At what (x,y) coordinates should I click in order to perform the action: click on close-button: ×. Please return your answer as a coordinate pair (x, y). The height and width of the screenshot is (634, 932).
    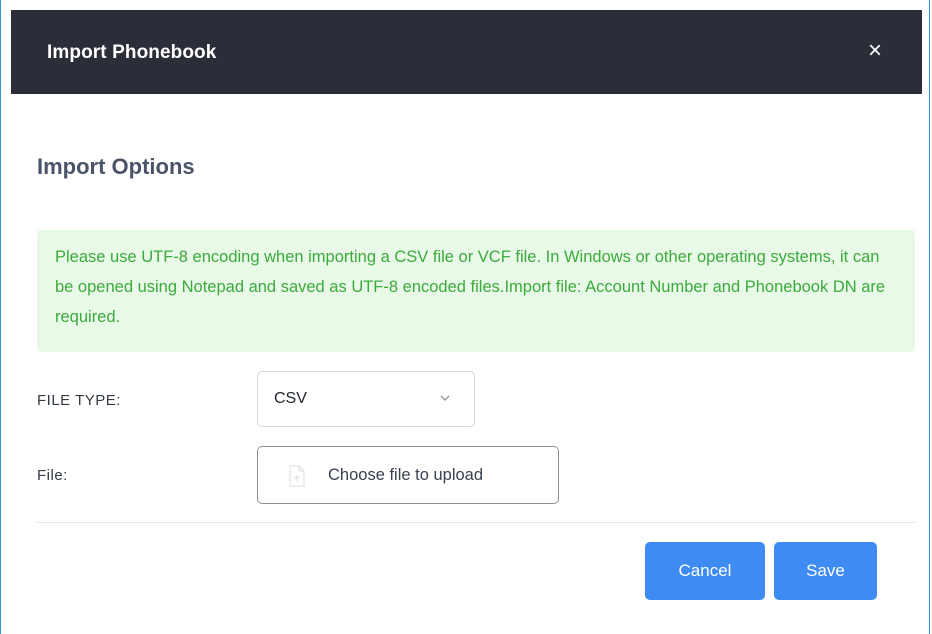
    Looking at the image, I should click on (875, 51).